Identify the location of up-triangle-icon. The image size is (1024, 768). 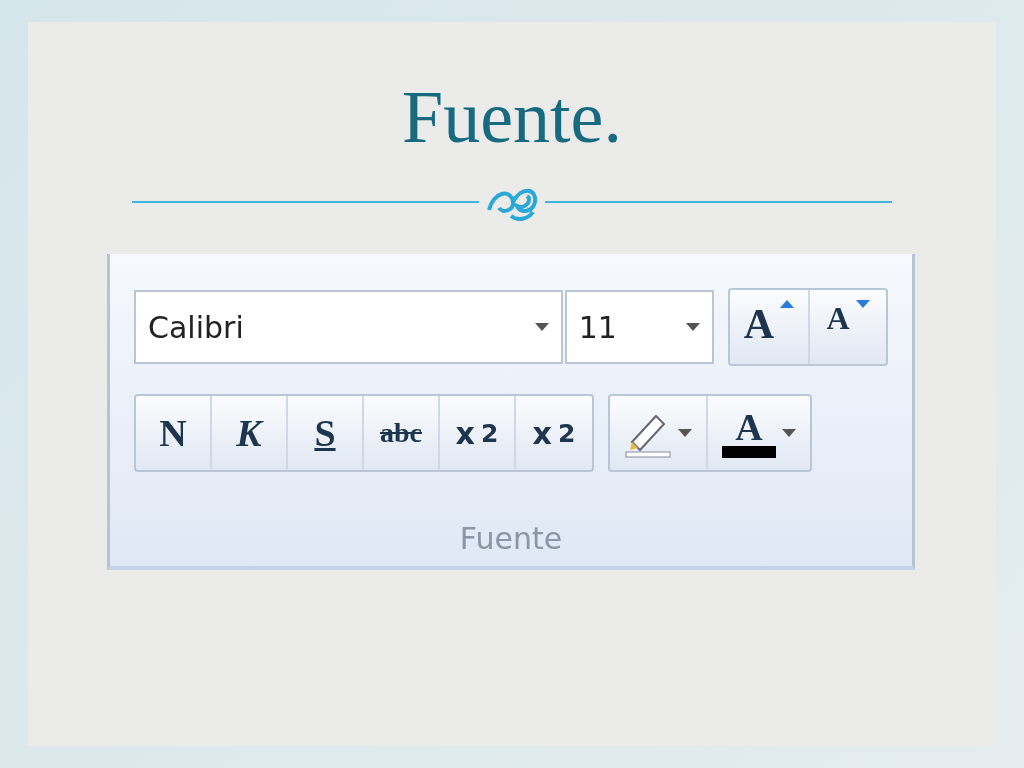
(787, 304).